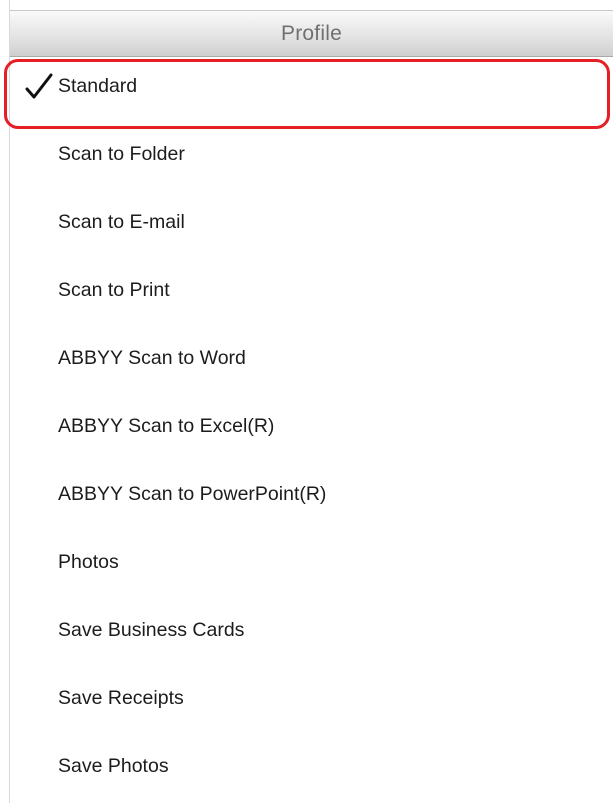 This screenshot has width=613, height=805. I want to click on menu-item-label: Save Photos, so click(113, 766).